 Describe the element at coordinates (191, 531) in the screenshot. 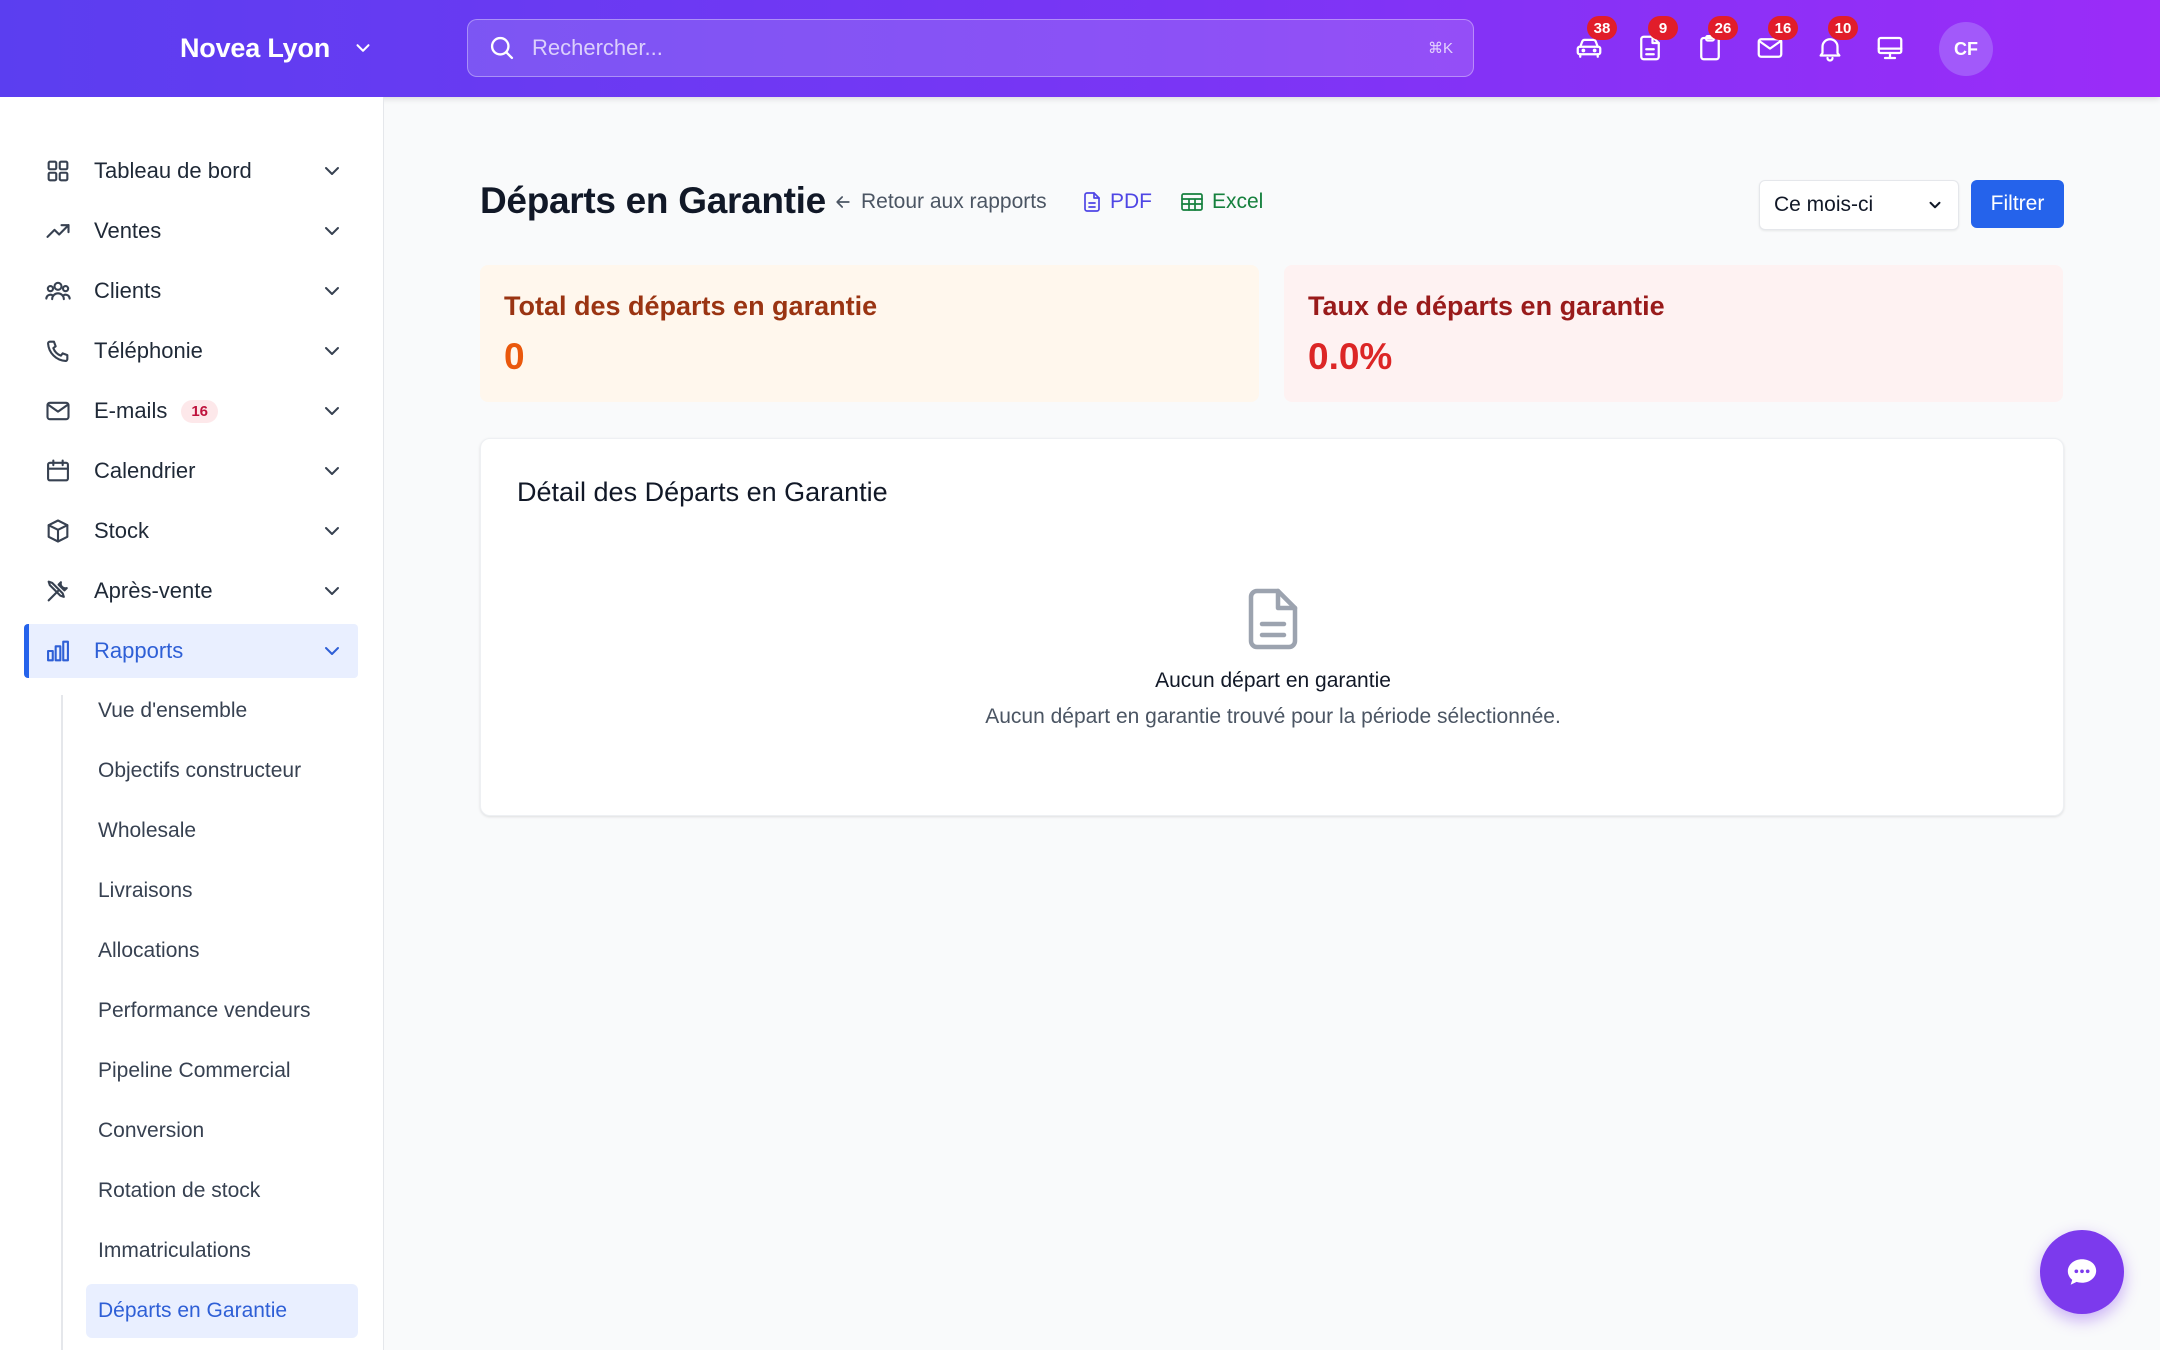

I see `sidebar-item-stock: Stock` at that location.